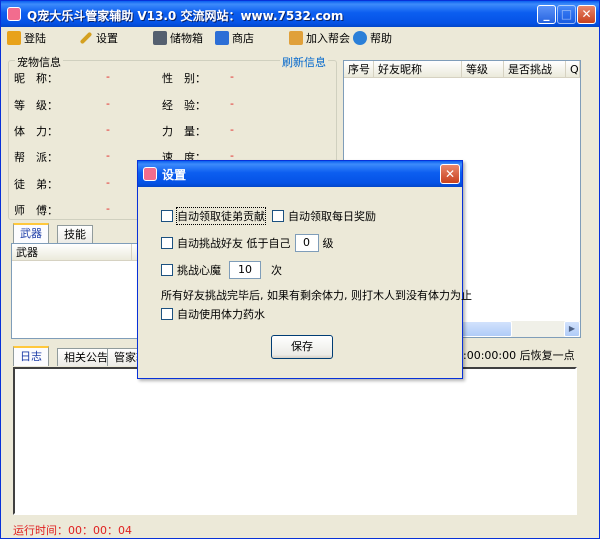 The width and height of the screenshot is (600, 539). Describe the element at coordinates (519, 355) in the screenshot. I see `recovery-timer: :00:00:00 后恢复一点` at that location.